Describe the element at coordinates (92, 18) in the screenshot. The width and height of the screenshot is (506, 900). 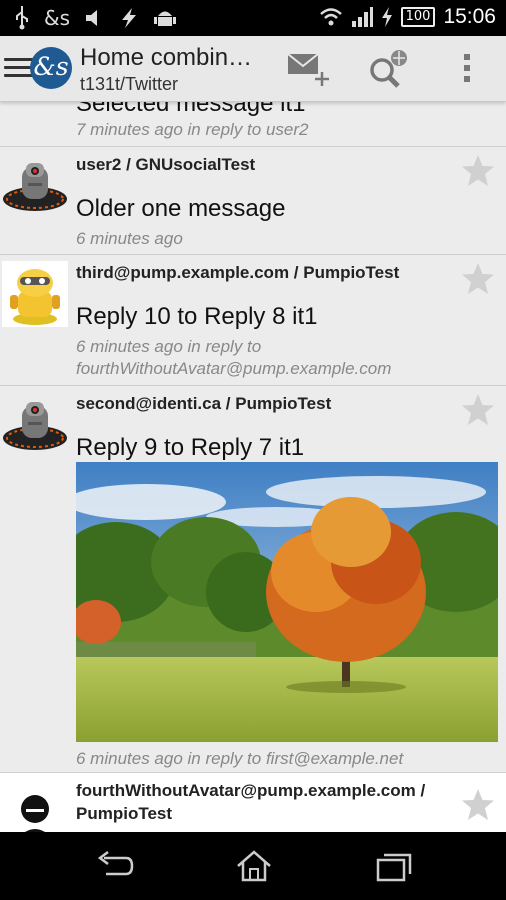
I see `mute-icon` at that location.